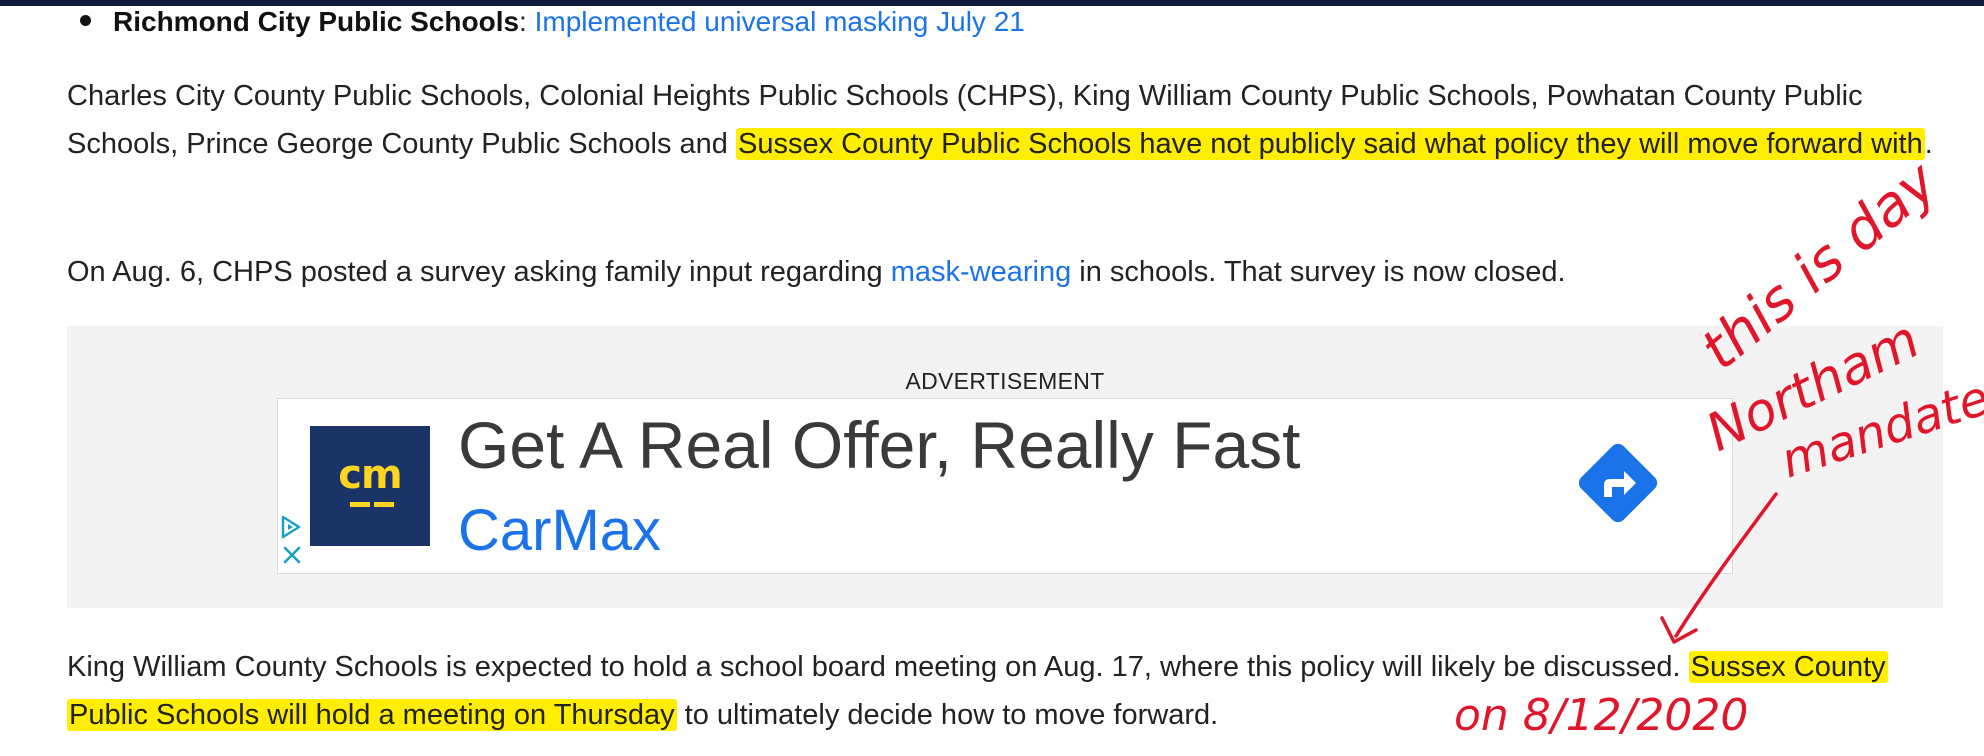 The height and width of the screenshot is (756, 1984). I want to click on ad-headline: Get A Real Offer, Really Fast, so click(879, 445).